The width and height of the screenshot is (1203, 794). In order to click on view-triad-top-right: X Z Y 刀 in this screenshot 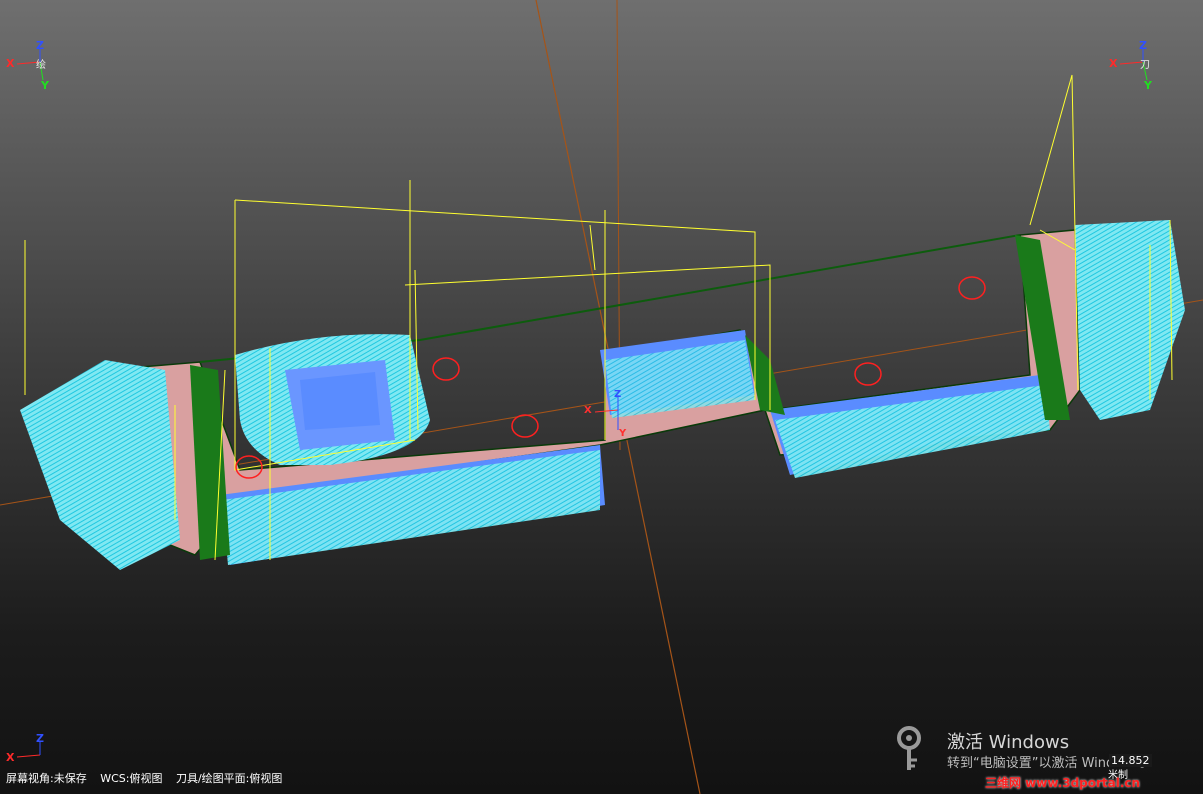, I will do `click(1135, 70)`.